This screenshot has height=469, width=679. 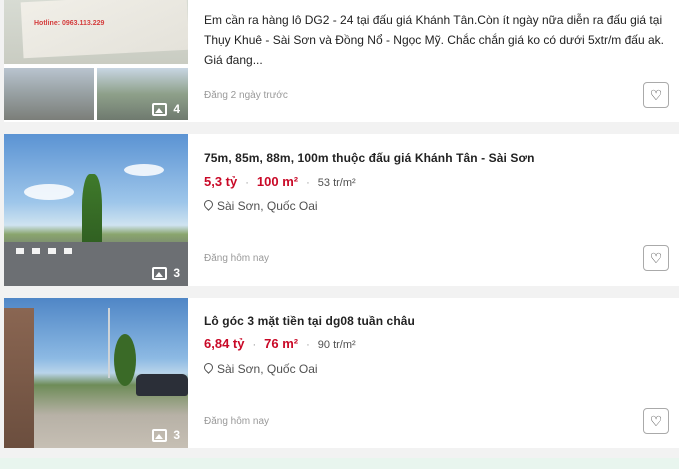 I want to click on listing-price: 5,3 tỷ, so click(x=221, y=181).